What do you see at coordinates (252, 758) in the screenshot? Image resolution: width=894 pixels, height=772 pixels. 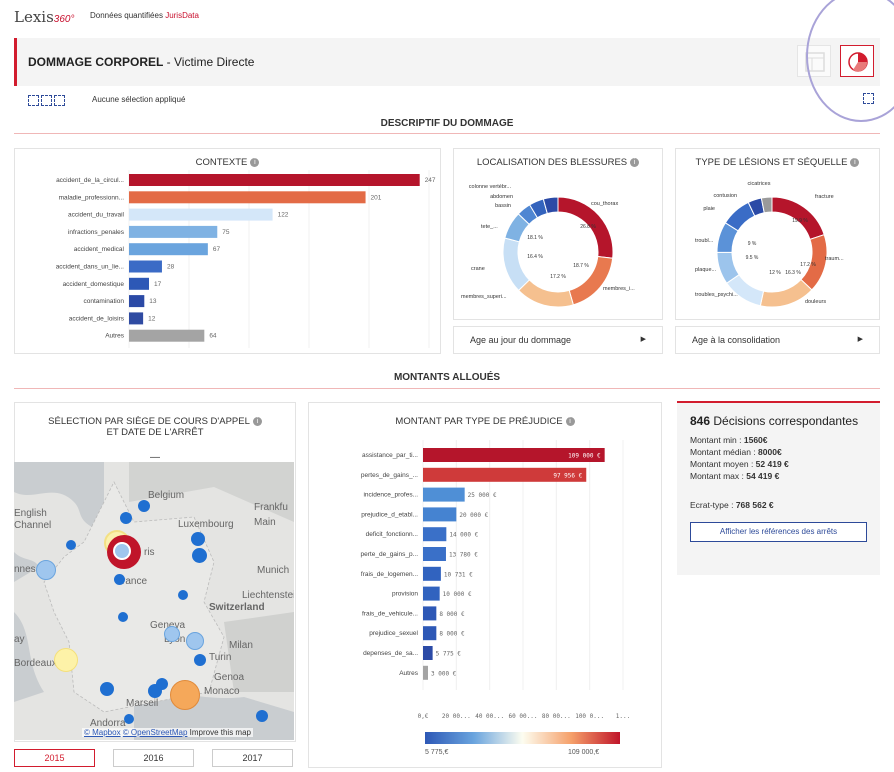 I see `year-2017-button: 2017` at bounding box center [252, 758].